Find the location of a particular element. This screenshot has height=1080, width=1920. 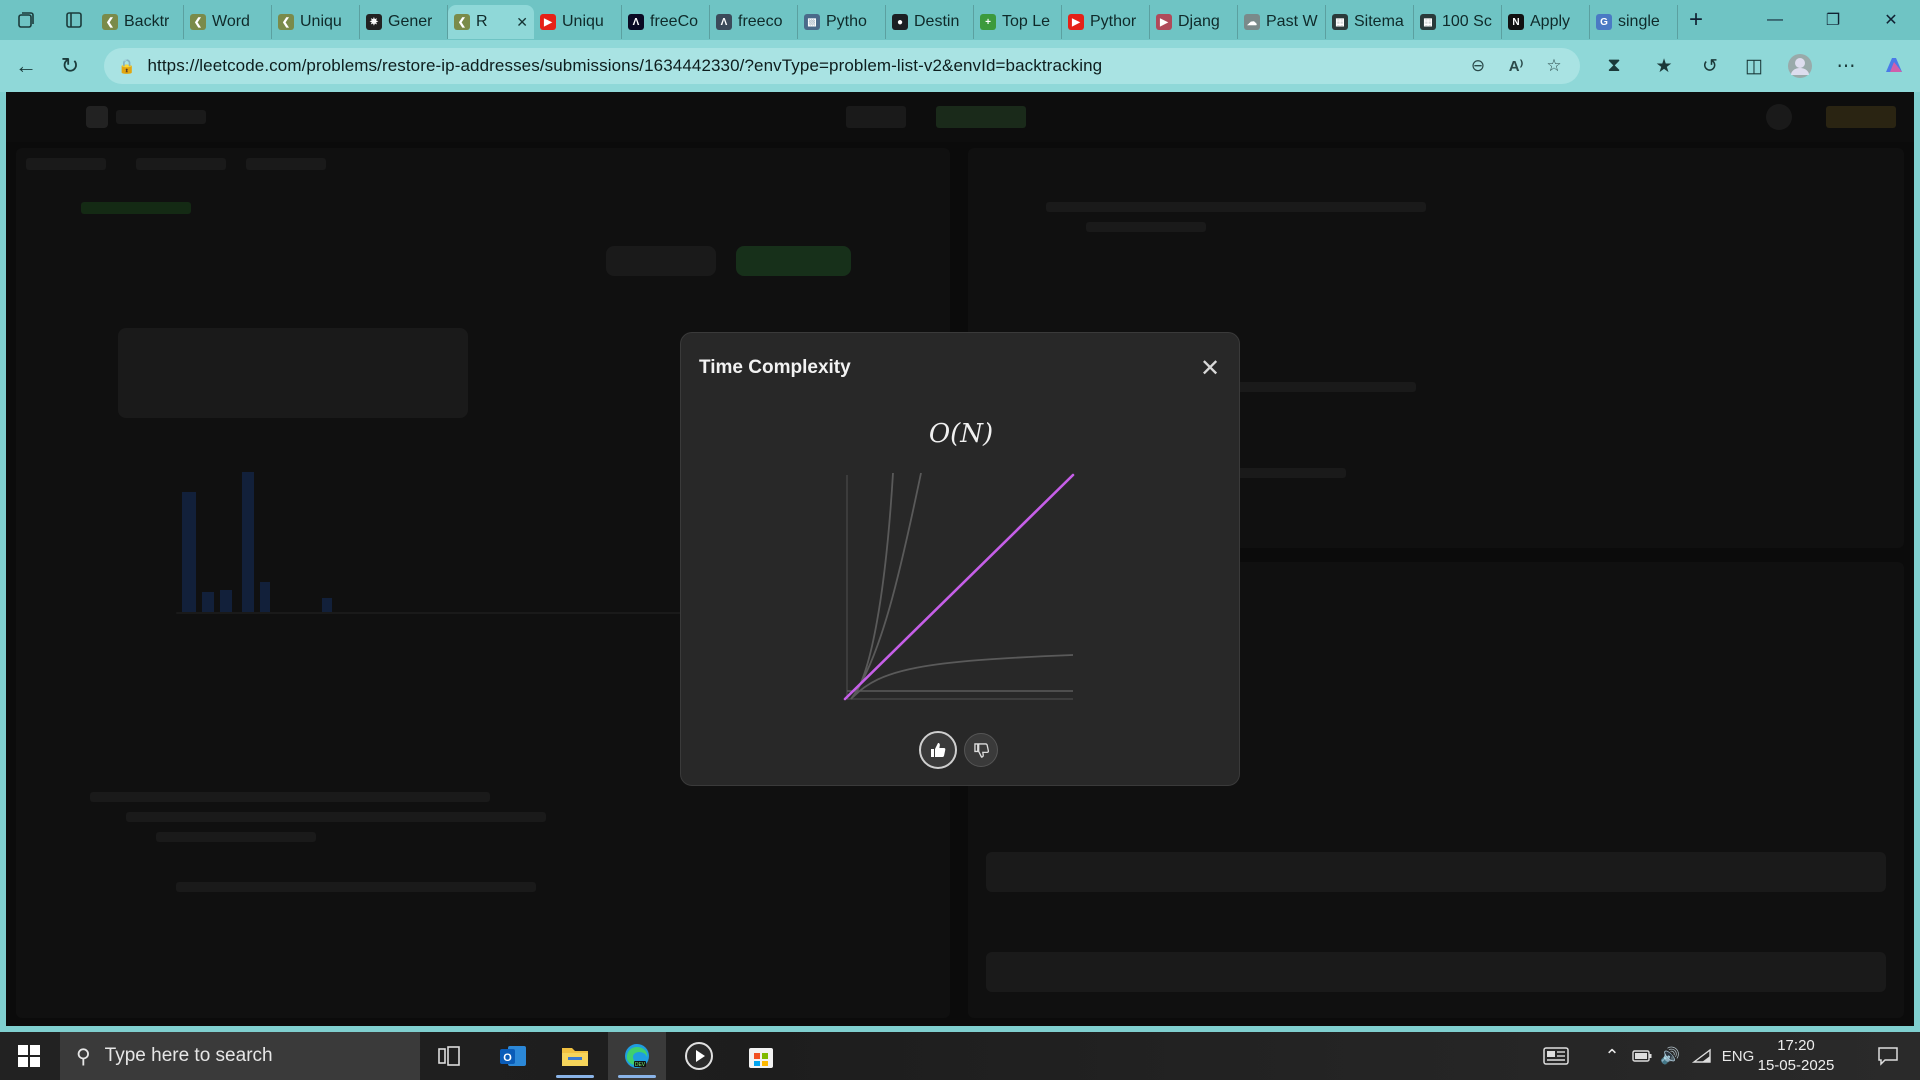

close-icon: ✕ is located at coordinates (1210, 368).